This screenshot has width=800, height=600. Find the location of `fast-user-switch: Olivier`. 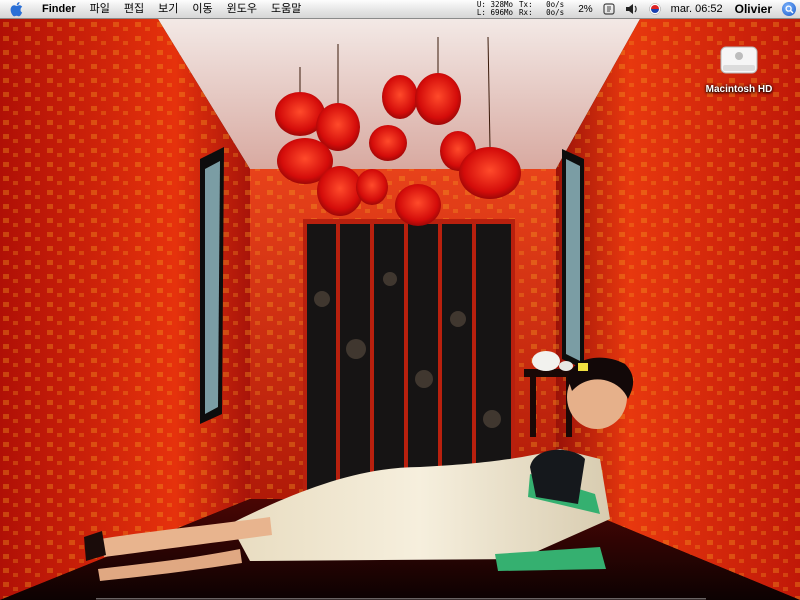

fast-user-switch: Olivier is located at coordinates (753, 9).